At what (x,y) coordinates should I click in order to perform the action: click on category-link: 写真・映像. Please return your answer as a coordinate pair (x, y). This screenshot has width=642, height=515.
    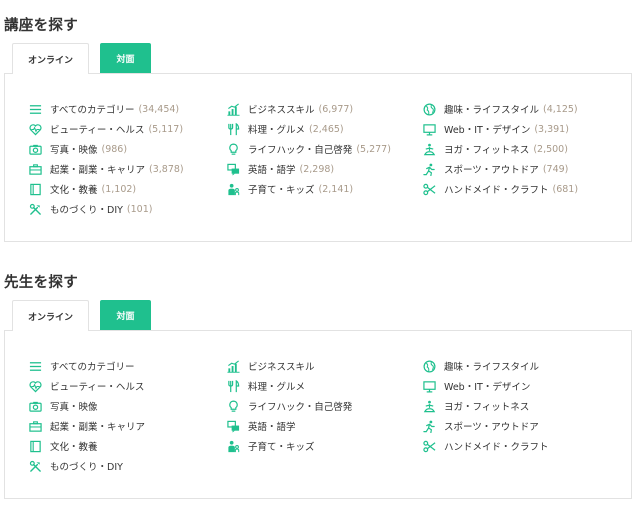
    Looking at the image, I should click on (63, 406).